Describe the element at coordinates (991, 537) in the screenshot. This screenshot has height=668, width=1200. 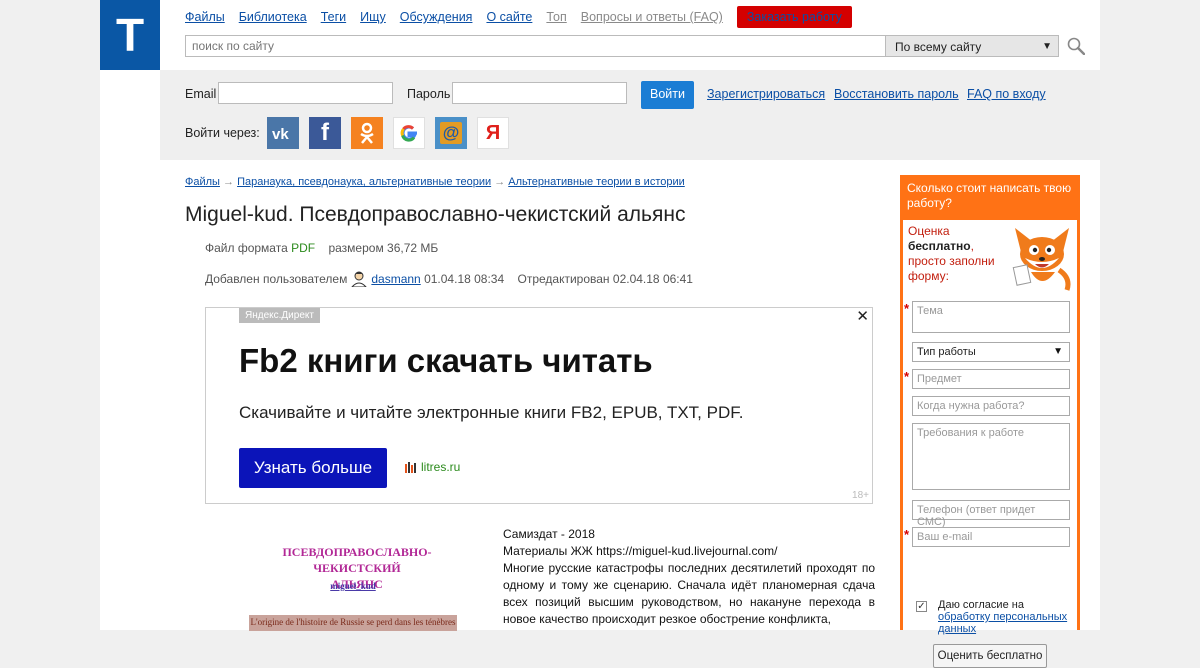
I see `email-field: Ваш e-mail` at that location.